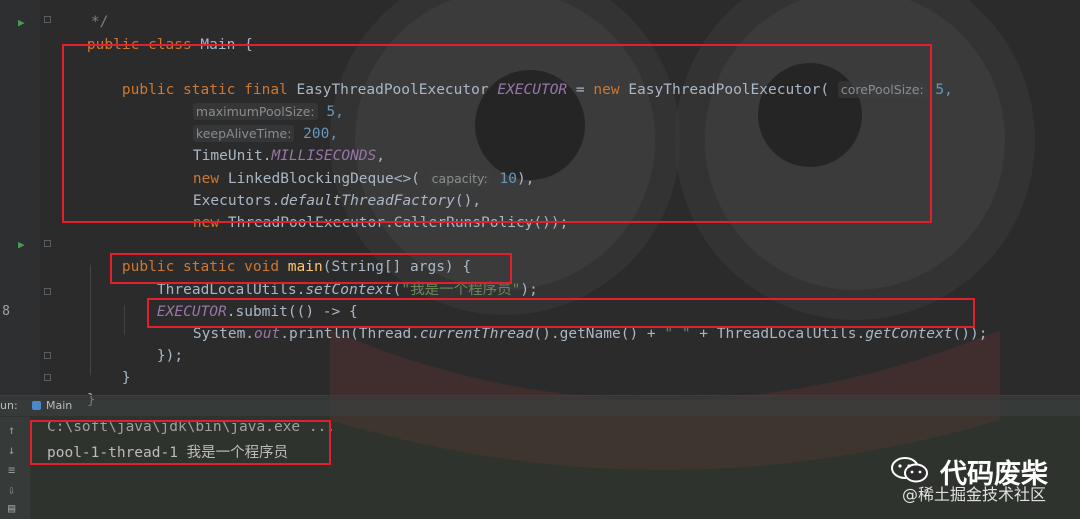 The image size is (1080, 519). I want to click on wechat-icon, so click(909, 470).